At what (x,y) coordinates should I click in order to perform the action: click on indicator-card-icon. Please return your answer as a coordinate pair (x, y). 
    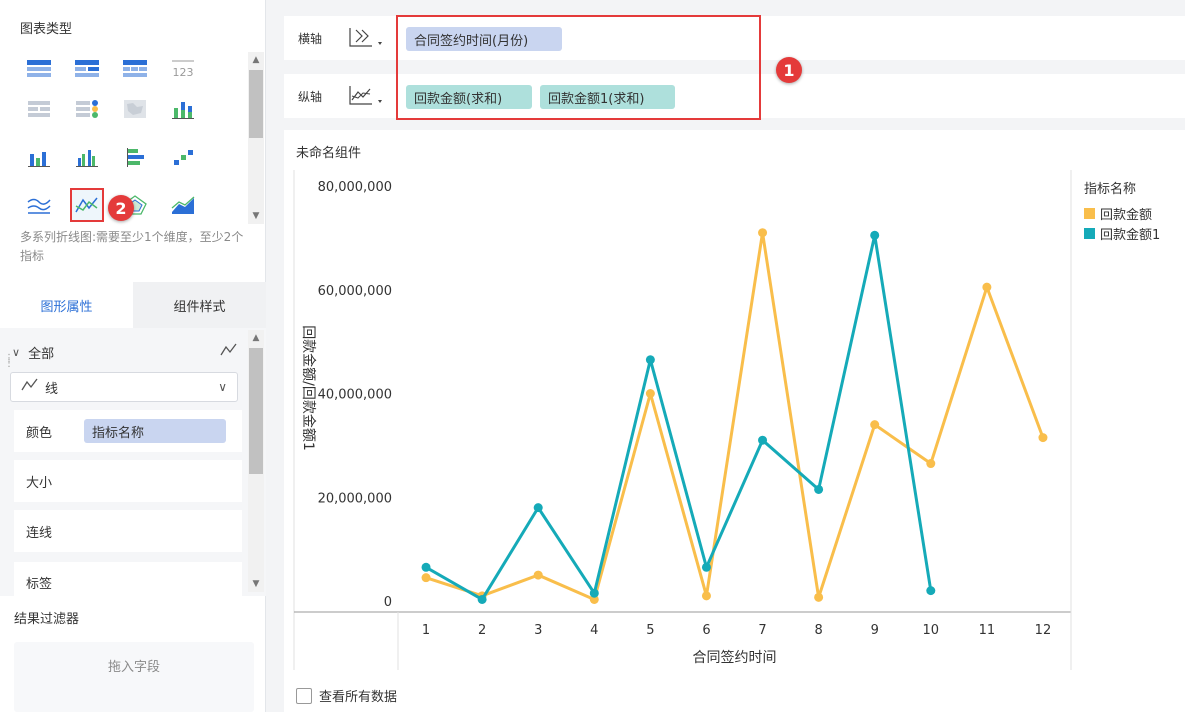
    Looking at the image, I should click on (87, 109).